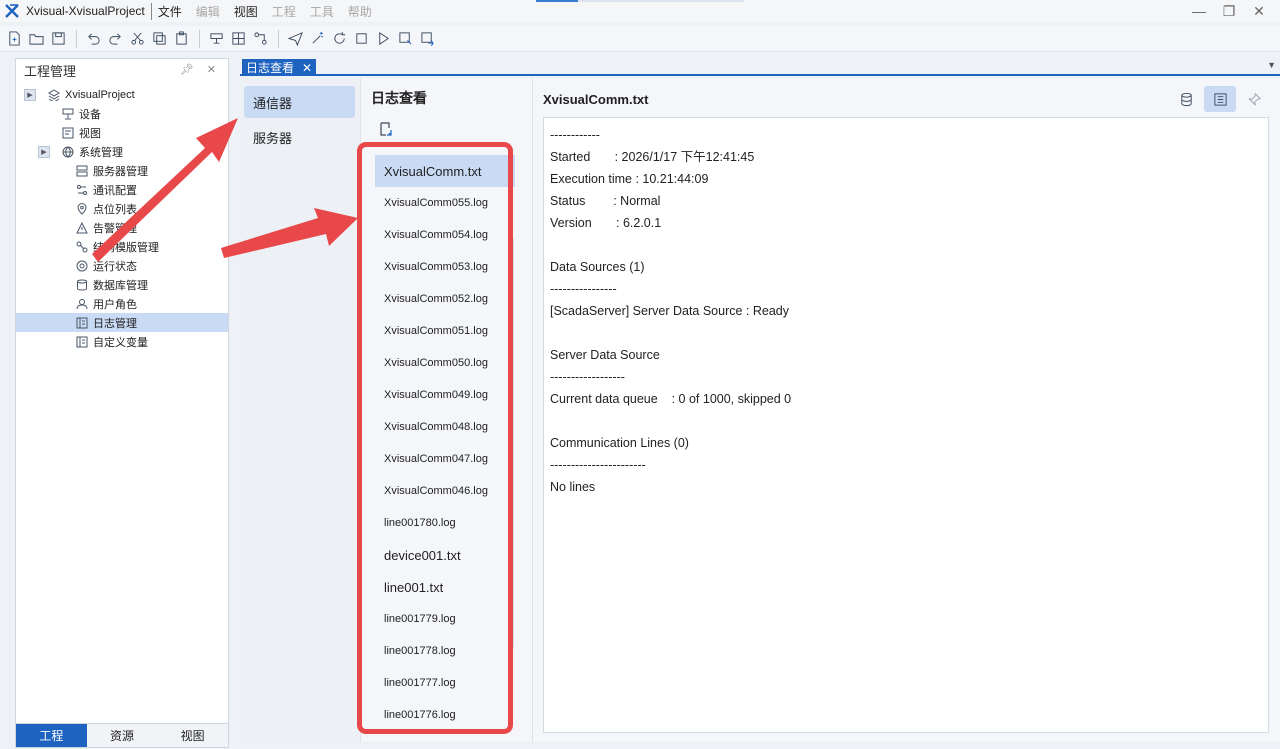 The height and width of the screenshot is (749, 1280). Describe the element at coordinates (122, 132) in the screenshot. I see `tree-item: 视图` at that location.